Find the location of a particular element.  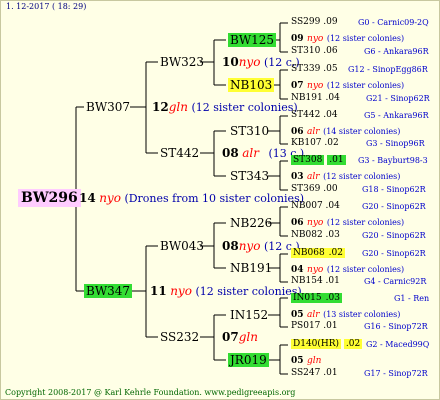

gen5-location: G2 - Maced99Q is located at coordinates (398, 344).